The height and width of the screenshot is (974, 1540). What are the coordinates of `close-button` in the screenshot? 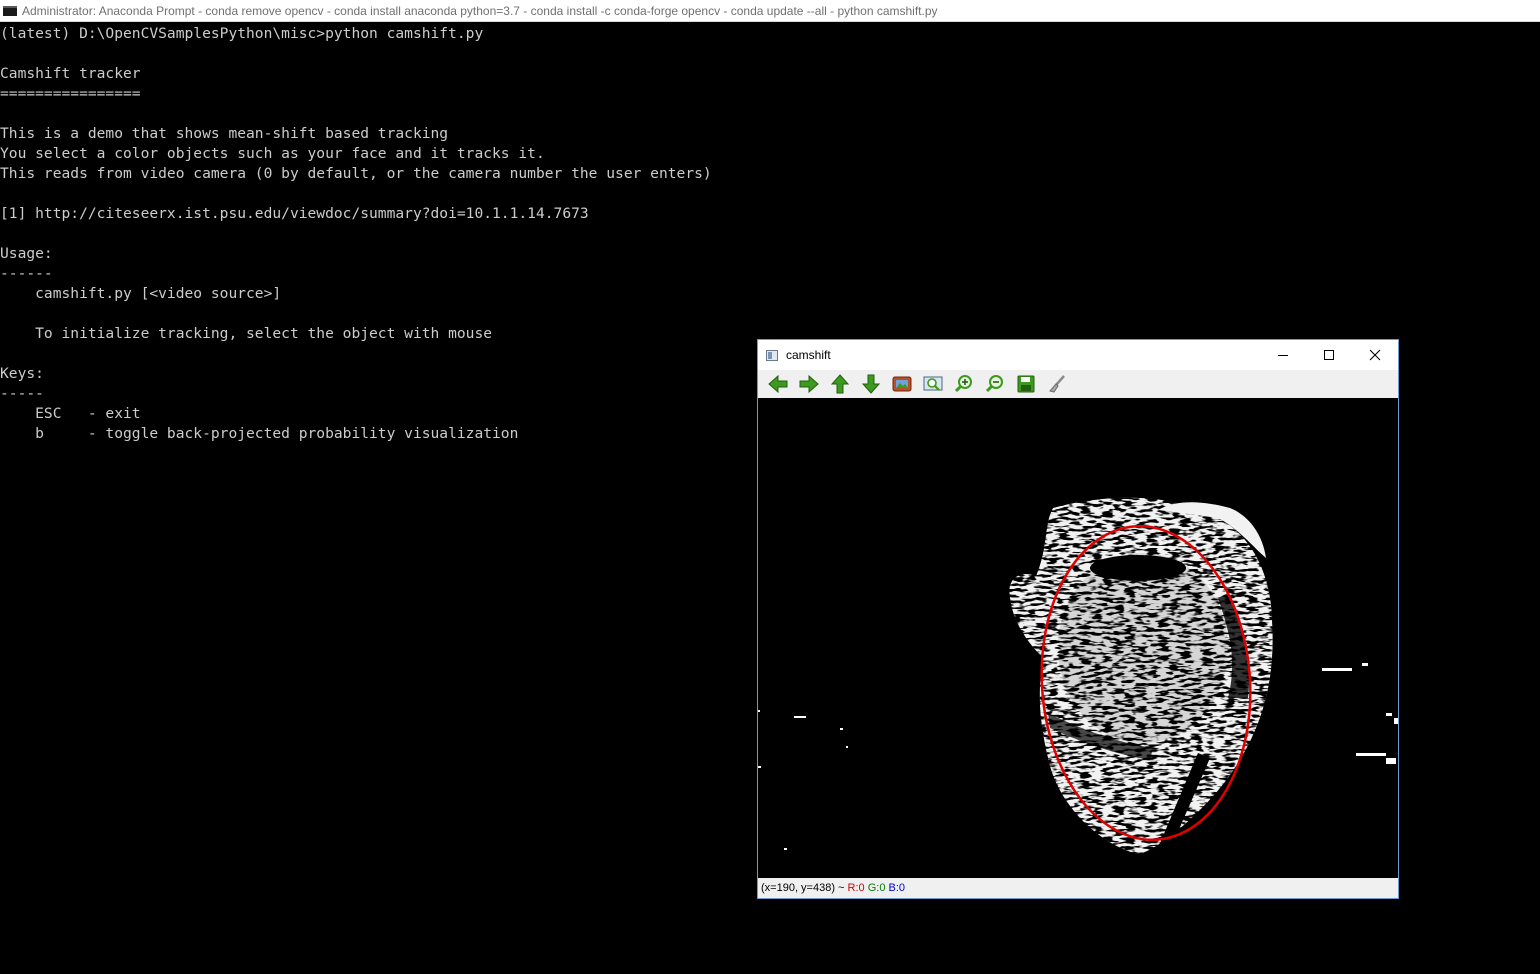 It's located at (1375, 355).